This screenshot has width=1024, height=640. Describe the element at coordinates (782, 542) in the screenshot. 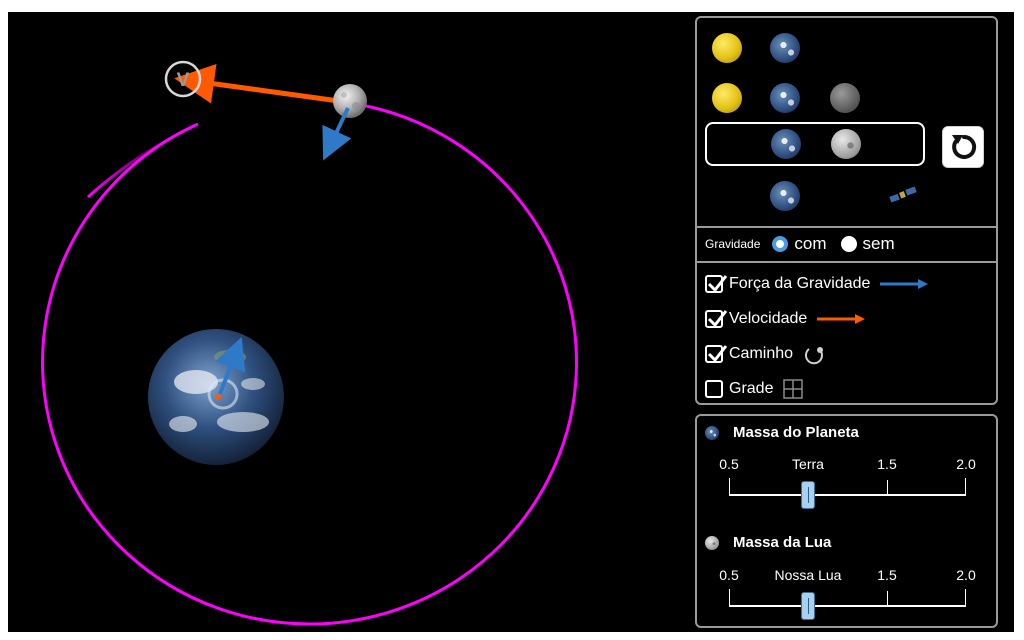

I see `moon-mass-title: Massa da Lua` at that location.